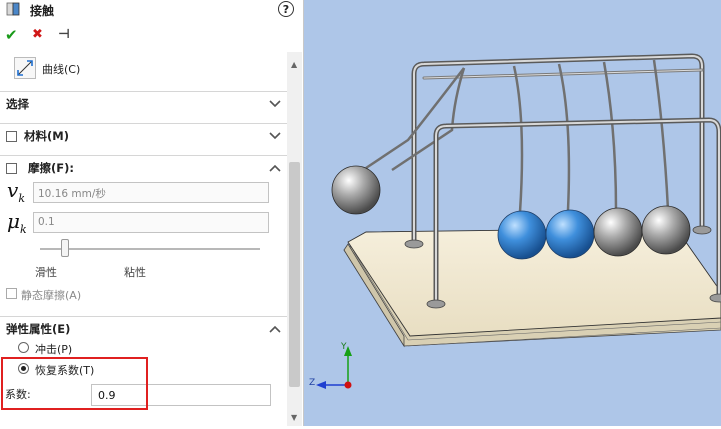 The image size is (721, 429). Describe the element at coordinates (16, 191) in the screenshot. I see `vk-symbol: vk` at that location.